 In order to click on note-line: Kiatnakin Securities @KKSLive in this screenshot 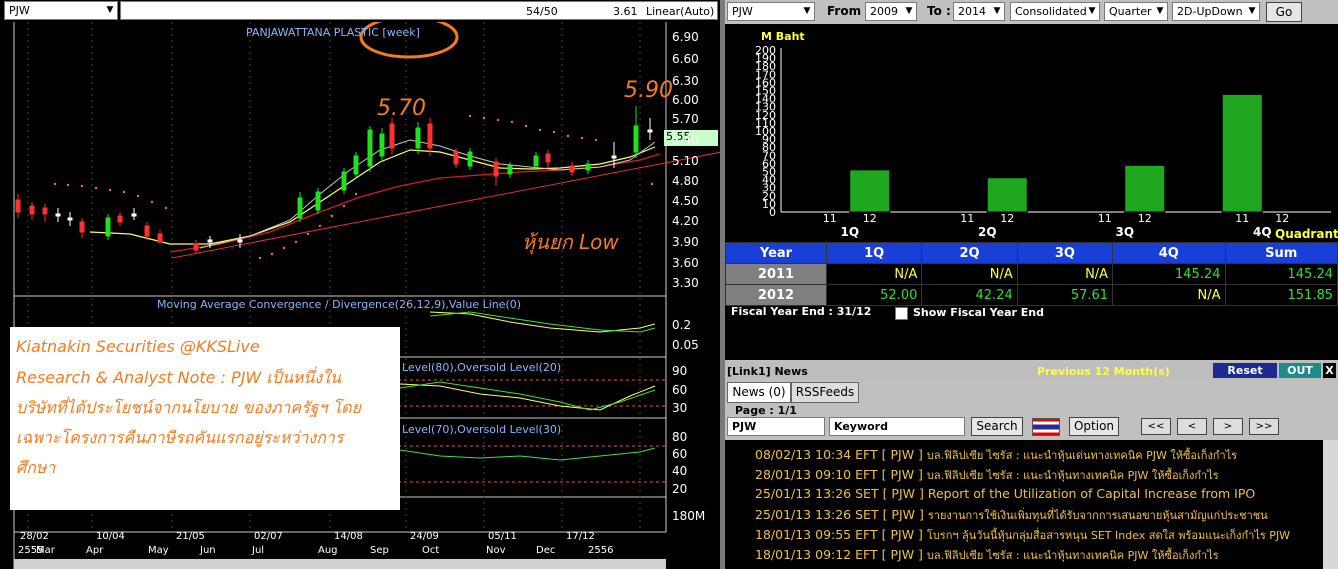, I will do `click(138, 346)`.